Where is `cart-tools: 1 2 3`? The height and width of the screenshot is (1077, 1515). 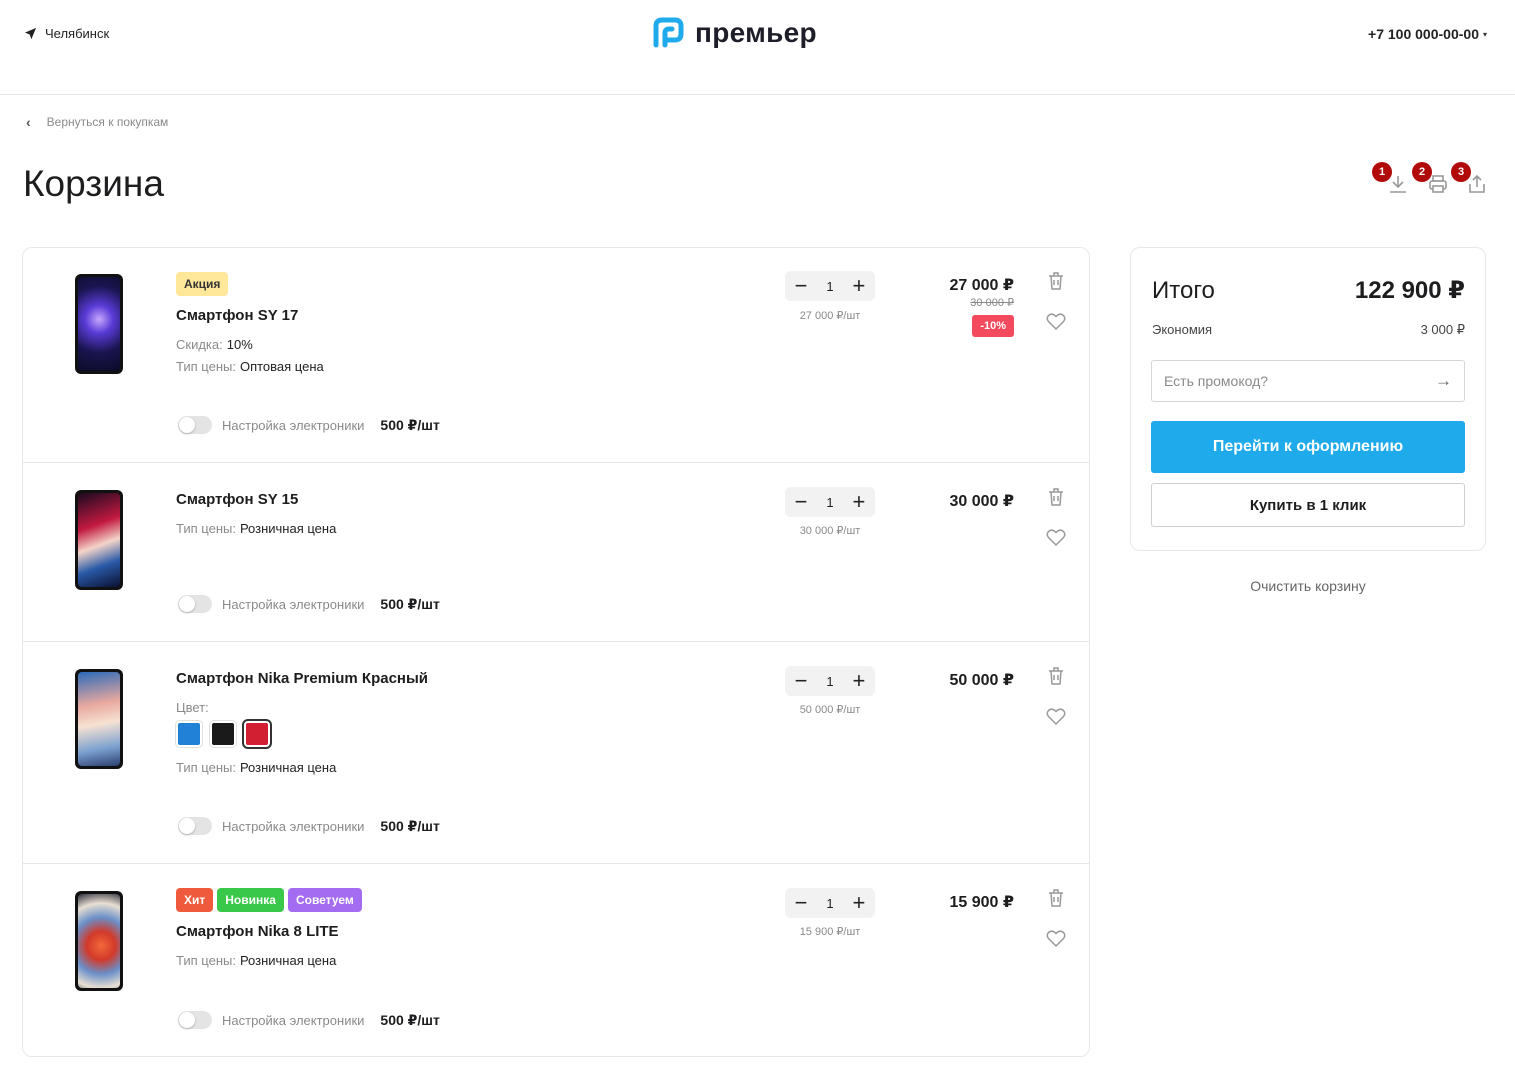 cart-tools: 1 2 3 is located at coordinates (1430, 180).